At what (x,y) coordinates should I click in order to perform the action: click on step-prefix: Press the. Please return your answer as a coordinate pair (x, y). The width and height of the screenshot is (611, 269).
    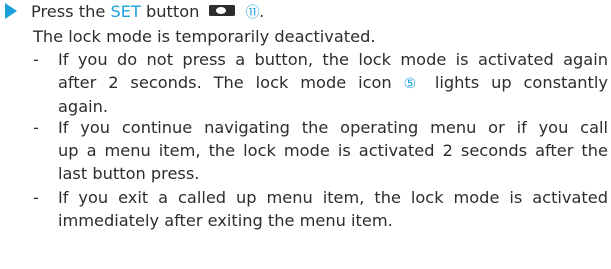
    Looking at the image, I should click on (71, 11).